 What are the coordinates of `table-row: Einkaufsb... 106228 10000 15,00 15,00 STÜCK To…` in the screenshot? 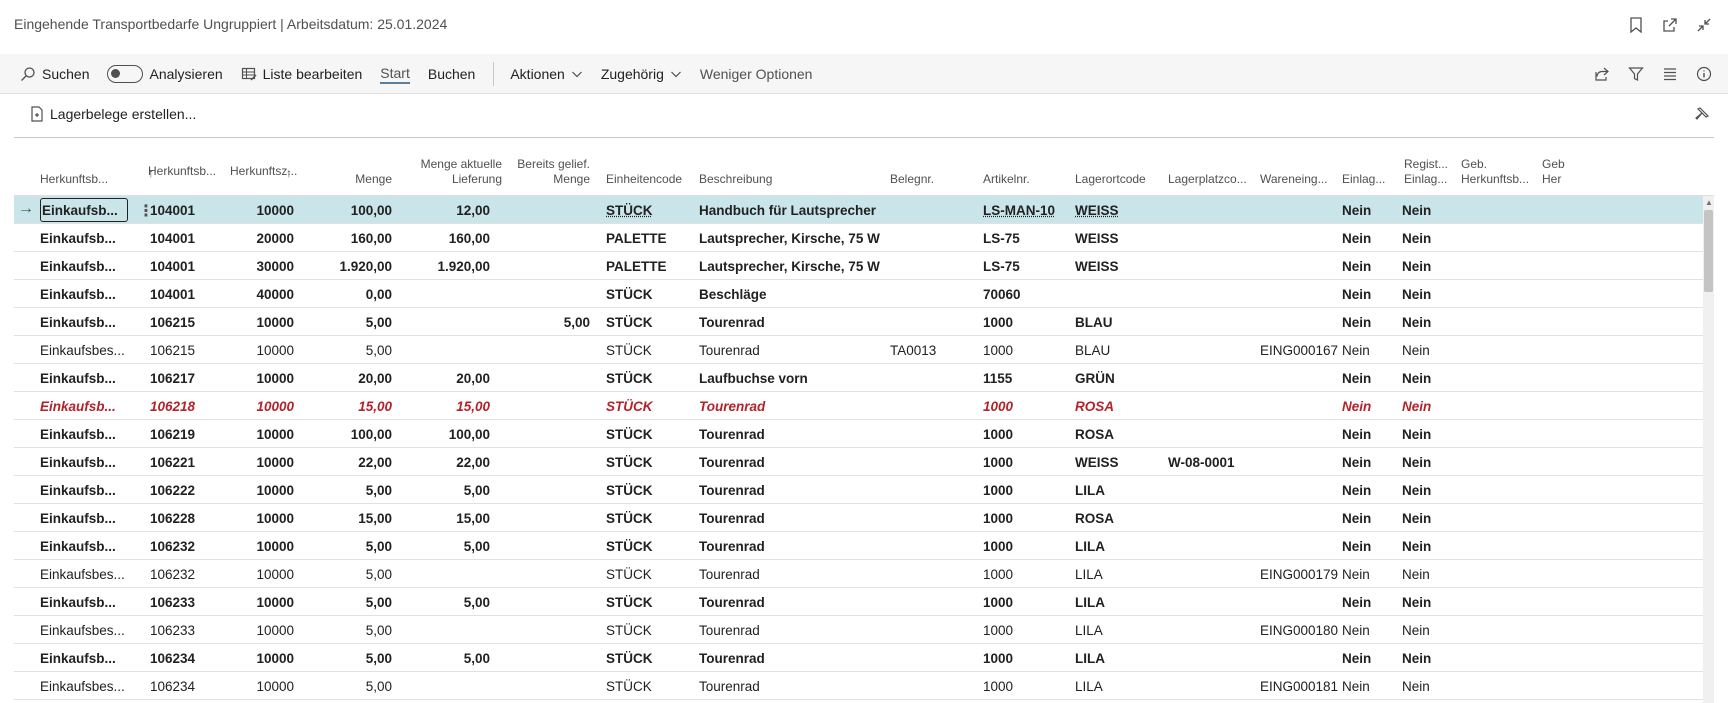 It's located at (864, 518).